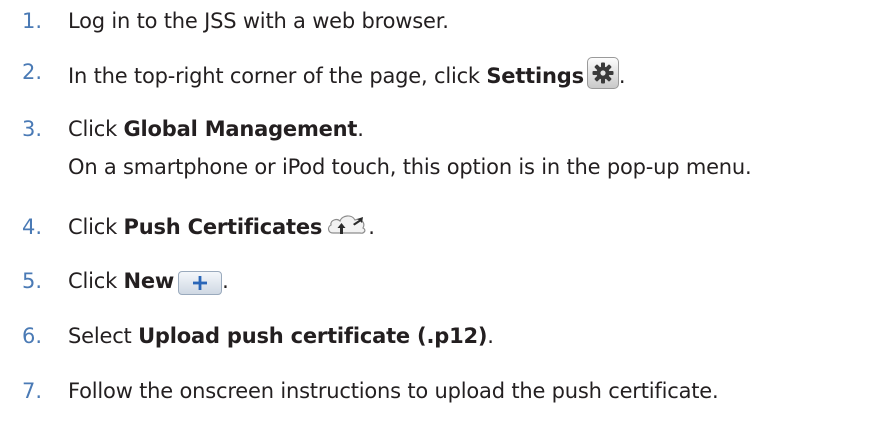 The image size is (880, 435). Describe the element at coordinates (240, 129) in the screenshot. I see `global-management-label: Global Management` at that location.